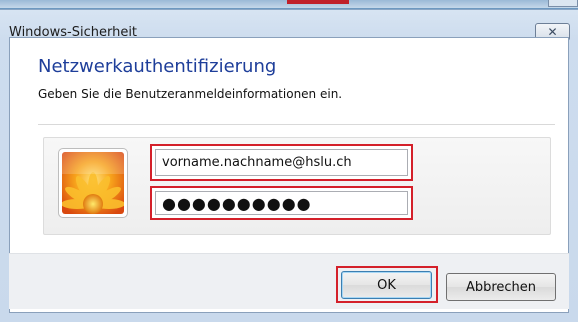 The width and height of the screenshot is (578, 322). Describe the element at coordinates (157, 66) in the screenshot. I see `dialog-heading: Netzwerkauthentifizierung` at that location.